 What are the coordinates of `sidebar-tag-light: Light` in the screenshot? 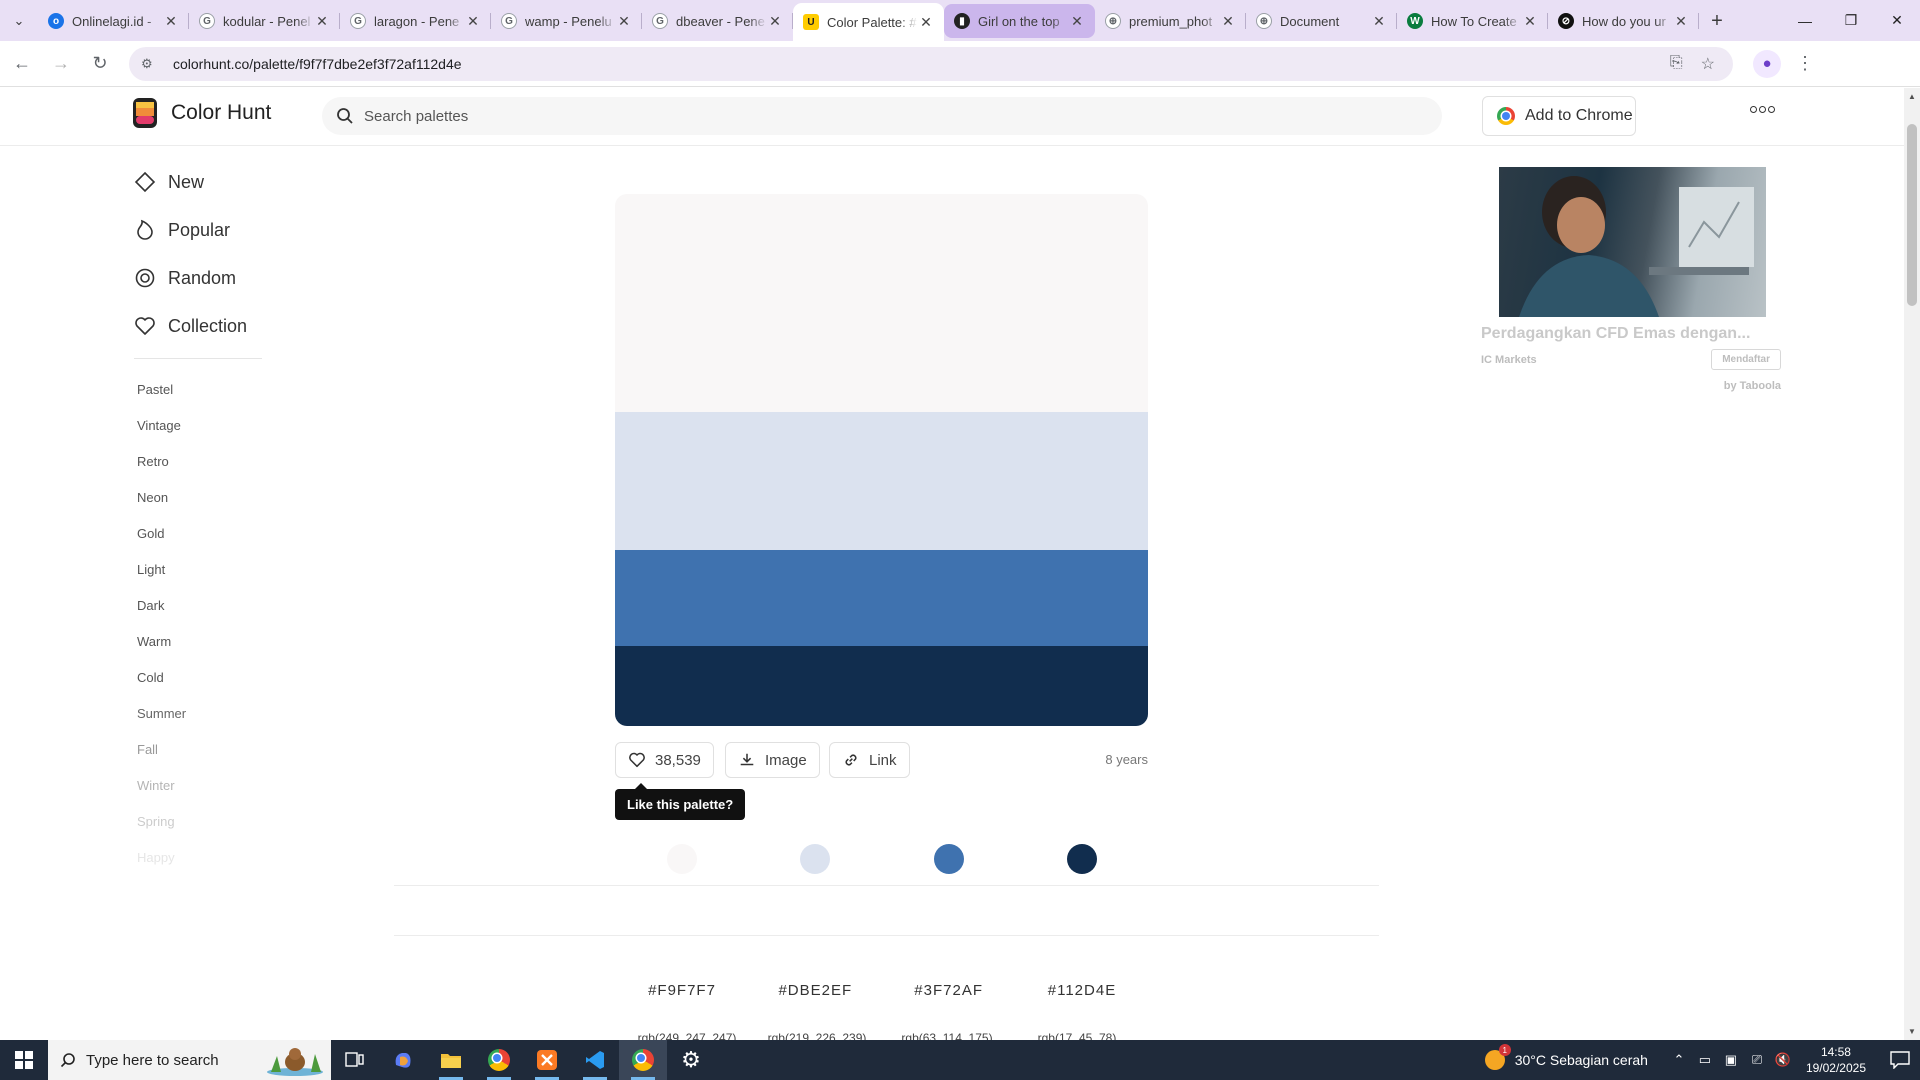 It's located at (199, 569).